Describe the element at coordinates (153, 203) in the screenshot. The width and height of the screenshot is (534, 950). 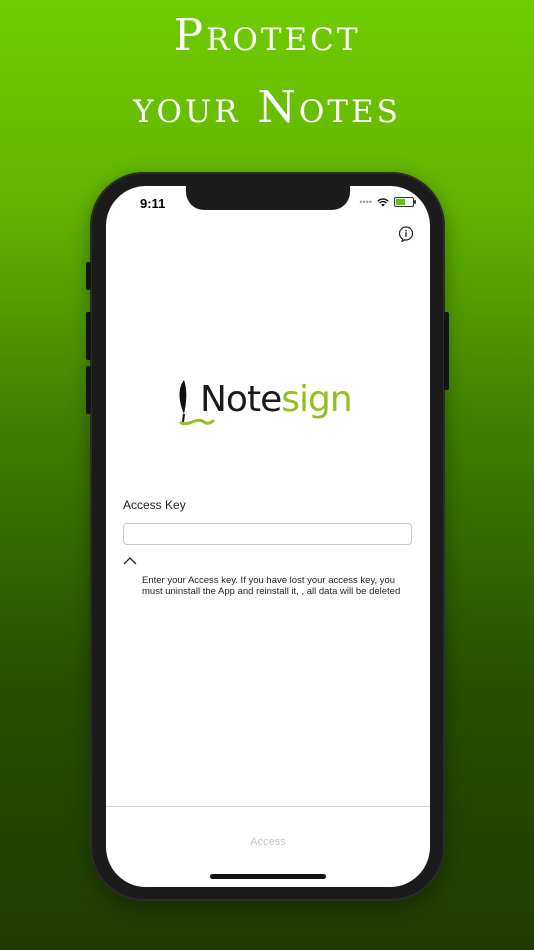
I see `status-time: 9:11` at that location.